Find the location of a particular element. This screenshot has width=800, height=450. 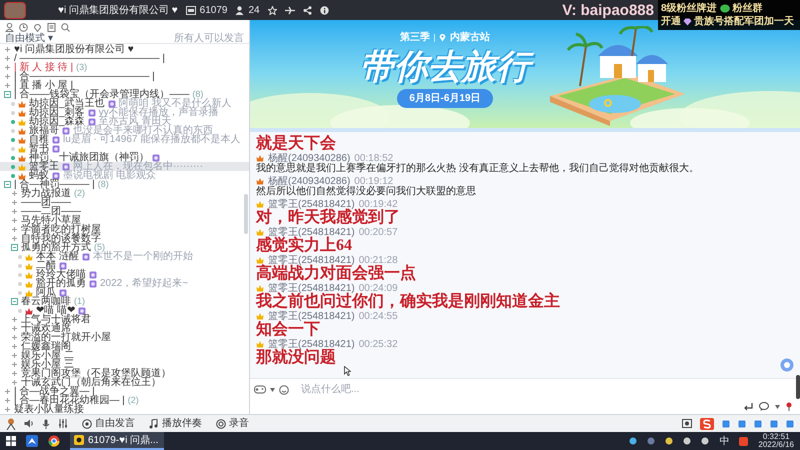

channel-name: / —————————————— | is located at coordinates (89, 58).